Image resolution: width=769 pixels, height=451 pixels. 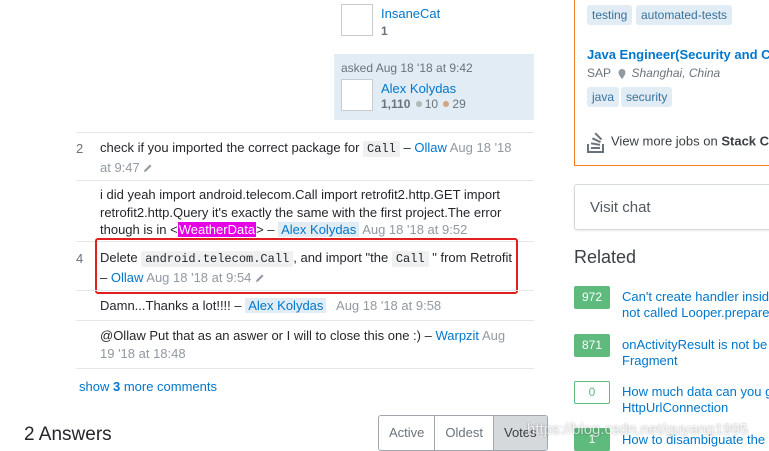 What do you see at coordinates (603, 97) in the screenshot?
I see `job-tag-java: java` at bounding box center [603, 97].